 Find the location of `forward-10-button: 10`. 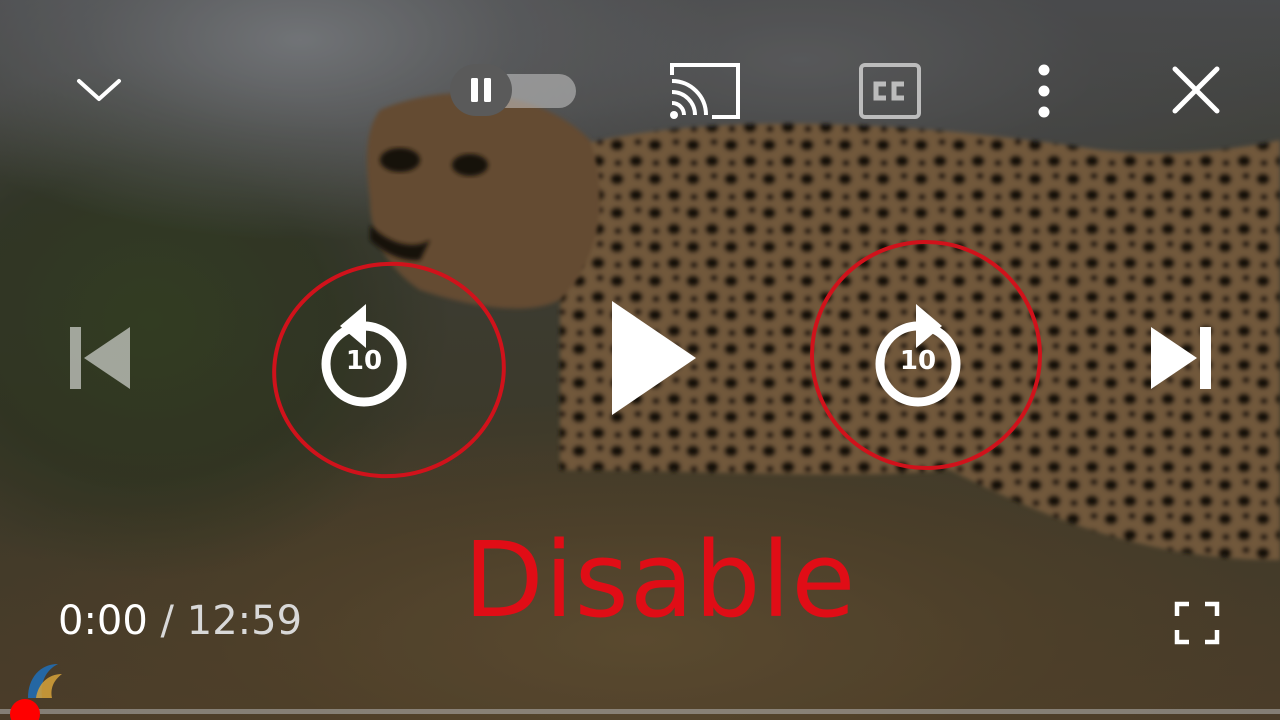

forward-10-button: 10 is located at coordinates (918, 355).